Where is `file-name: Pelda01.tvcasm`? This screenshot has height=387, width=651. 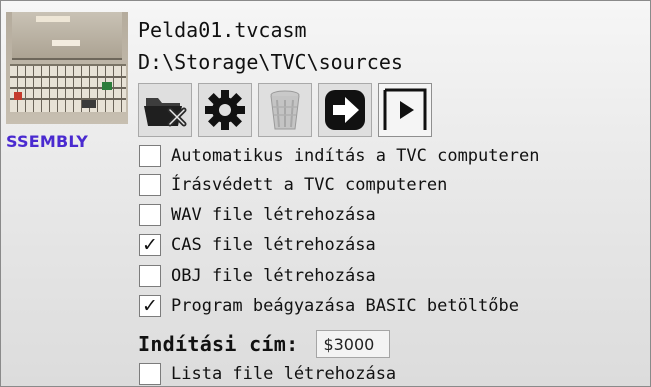 file-name: Pelda01.tvcasm is located at coordinates (222, 30).